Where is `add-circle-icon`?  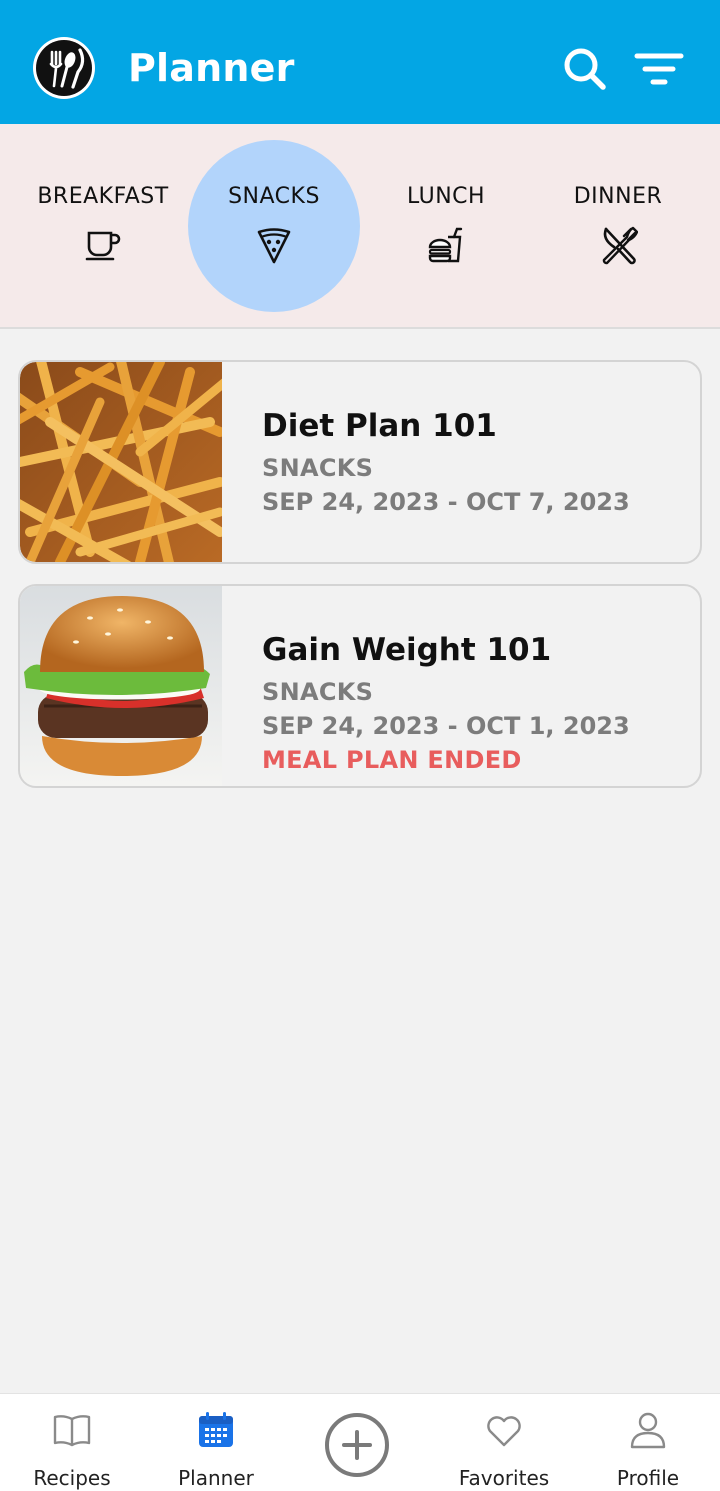
add-circle-icon is located at coordinates (357, 1445).